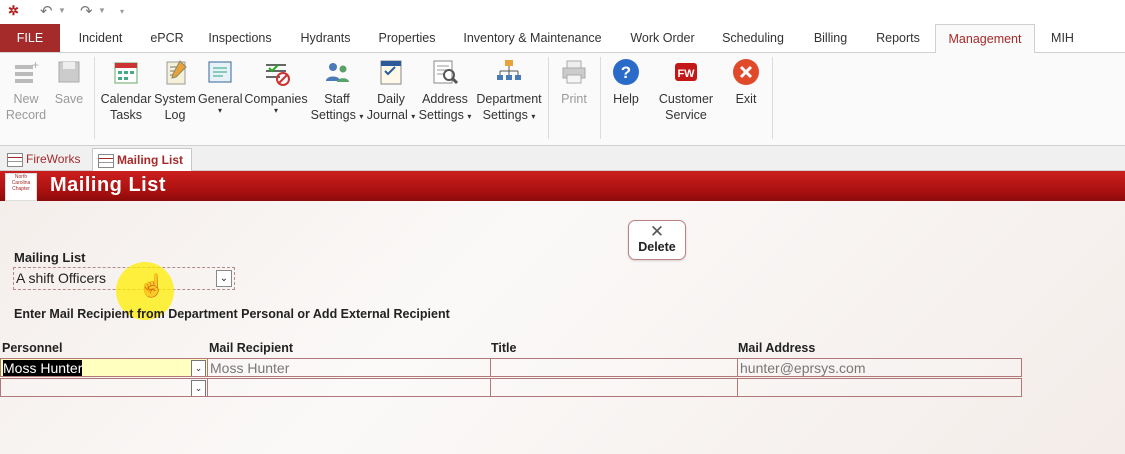 The width and height of the screenshot is (1125, 454). Describe the element at coordinates (26, 90) in the screenshot. I see `new-record-button: + New Record` at that location.